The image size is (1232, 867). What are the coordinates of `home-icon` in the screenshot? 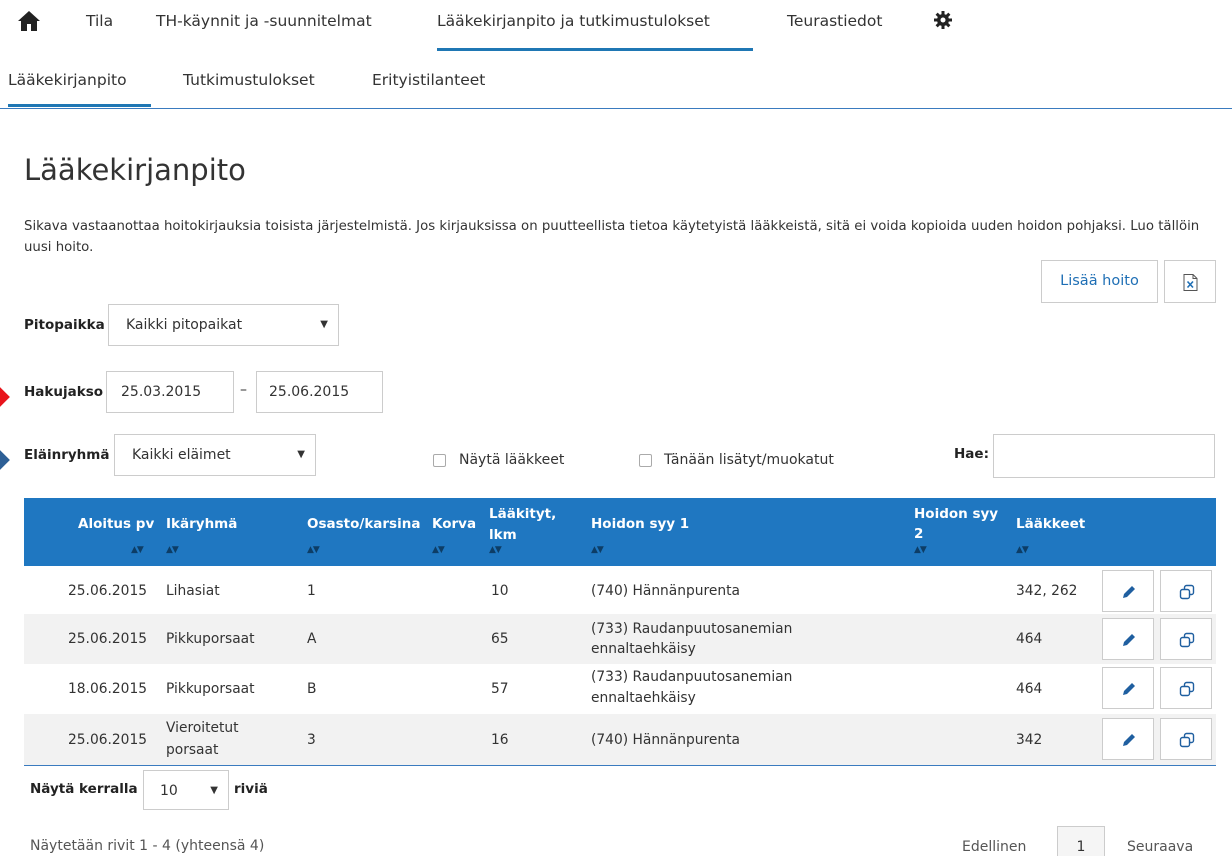 It's located at (29, 21).